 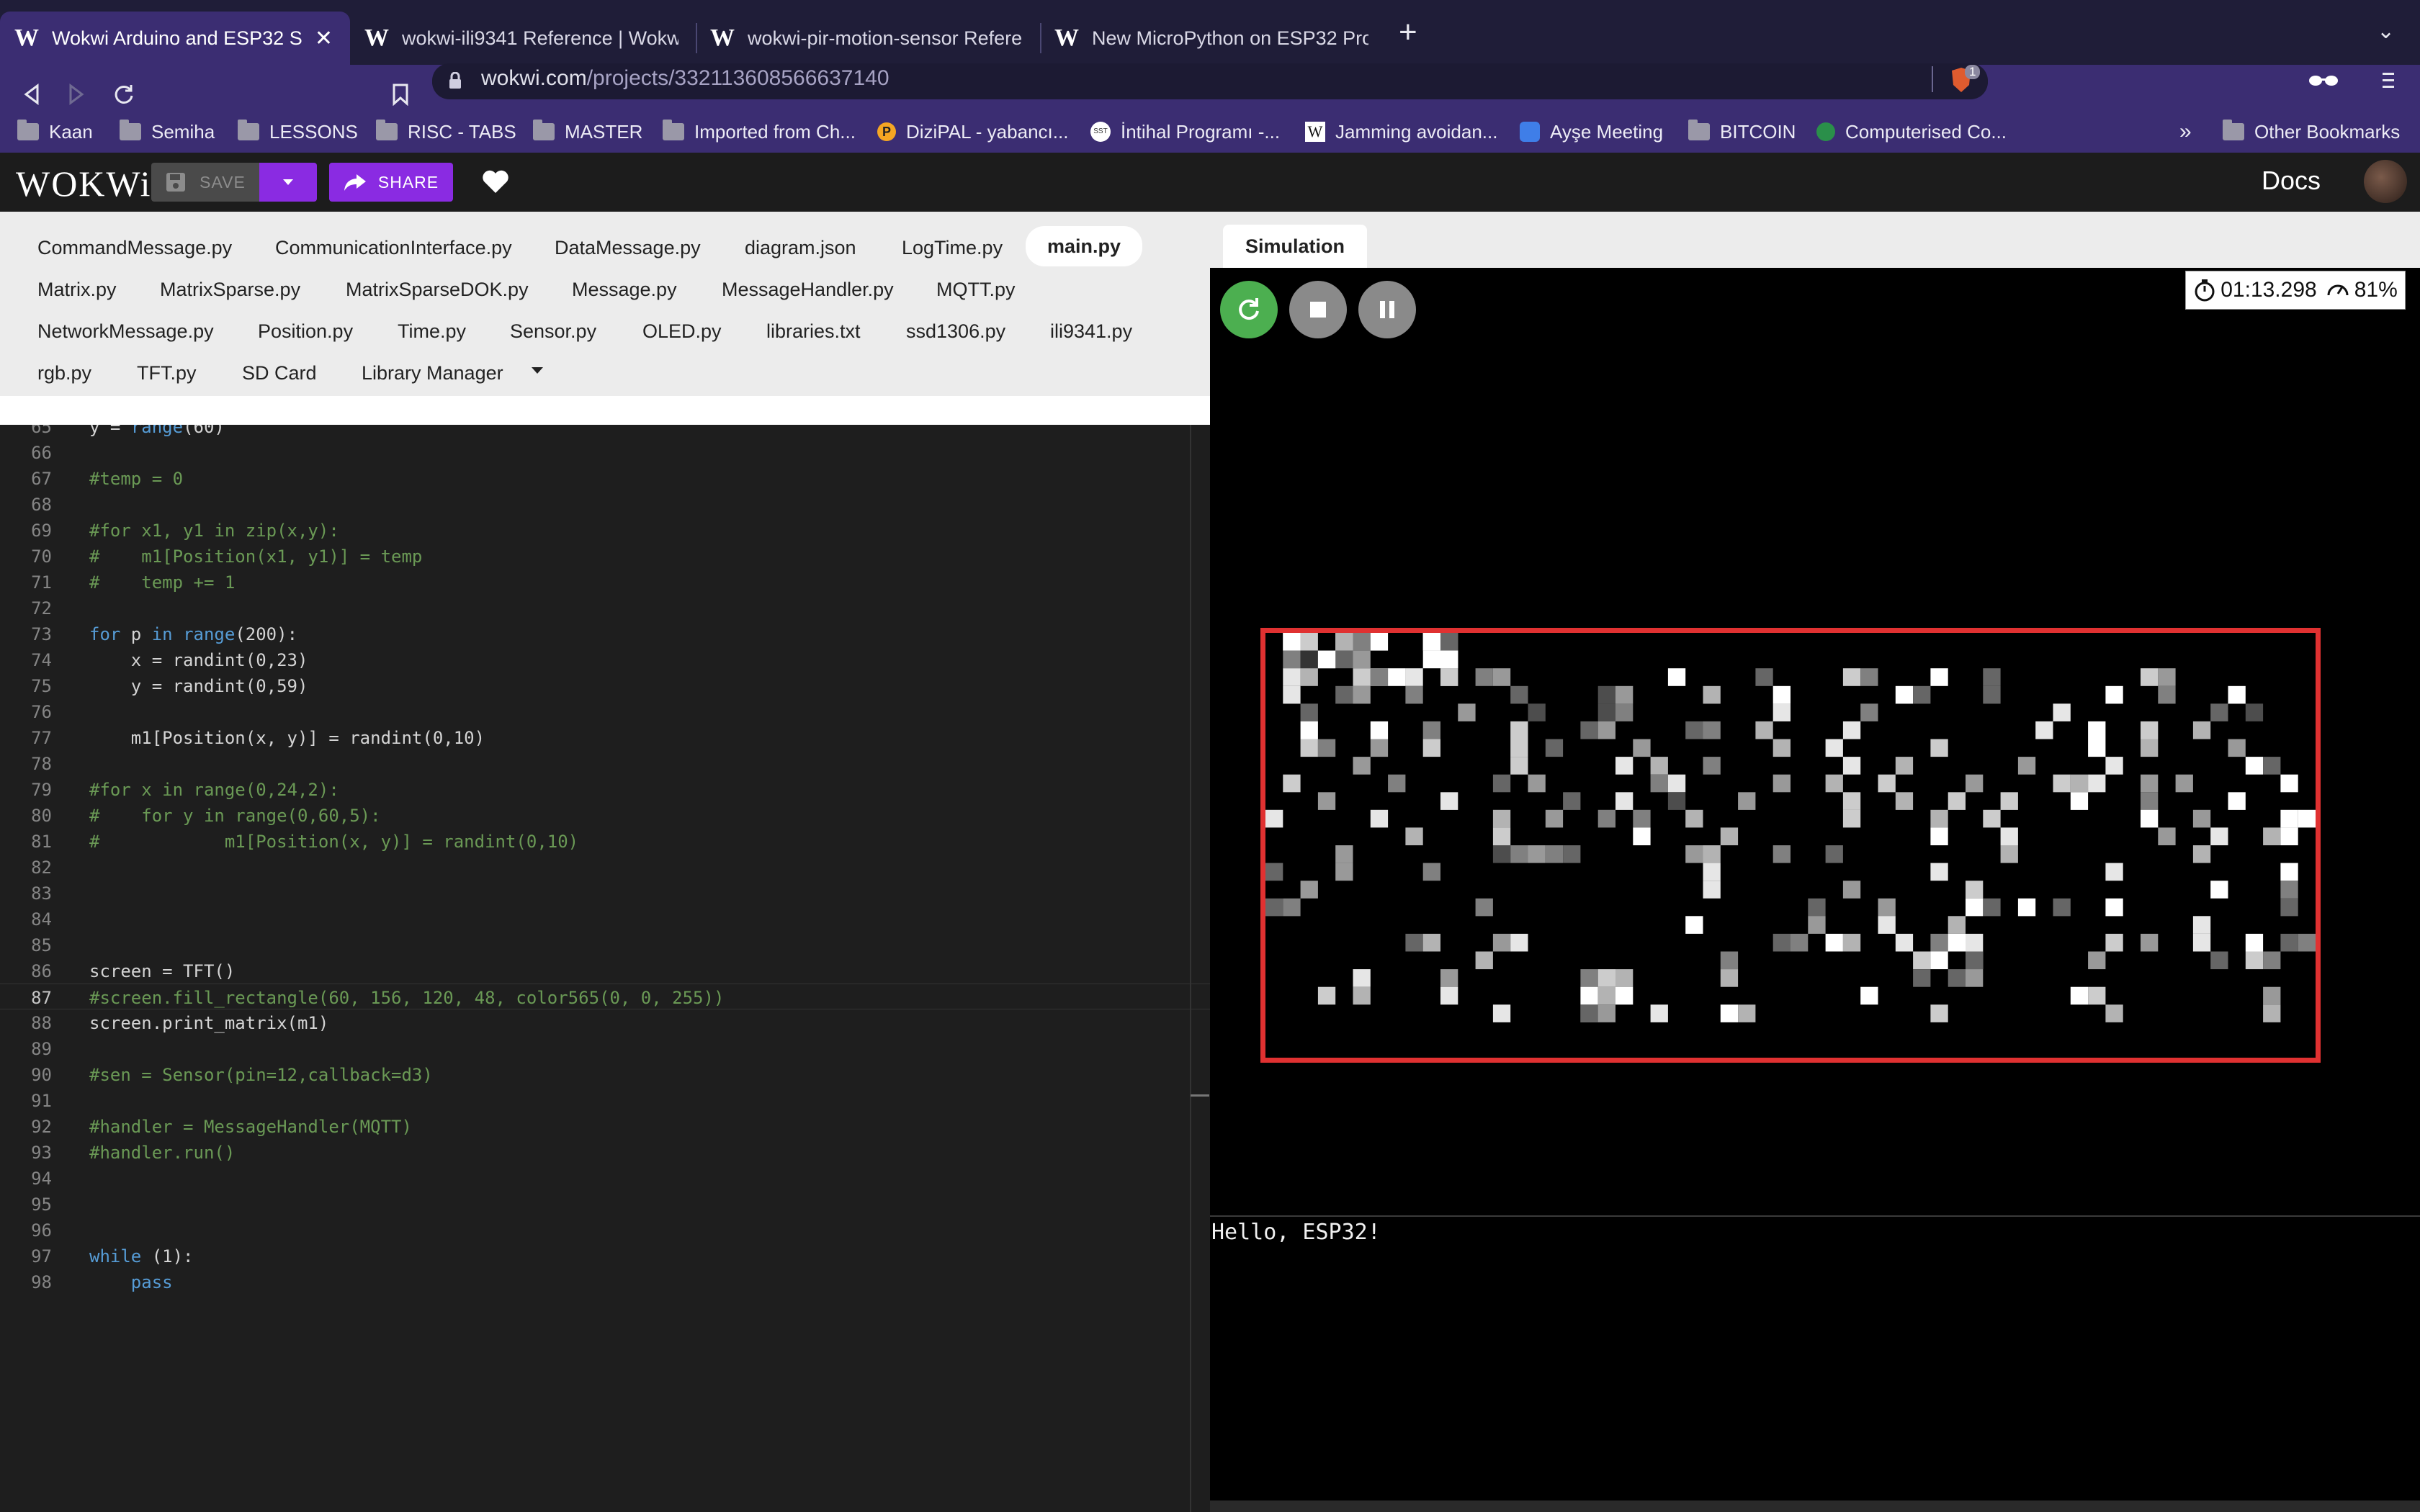 What do you see at coordinates (605, 530) in the screenshot?
I see `code-line: 69 #for x1, y1 in zip(x,y):` at bounding box center [605, 530].